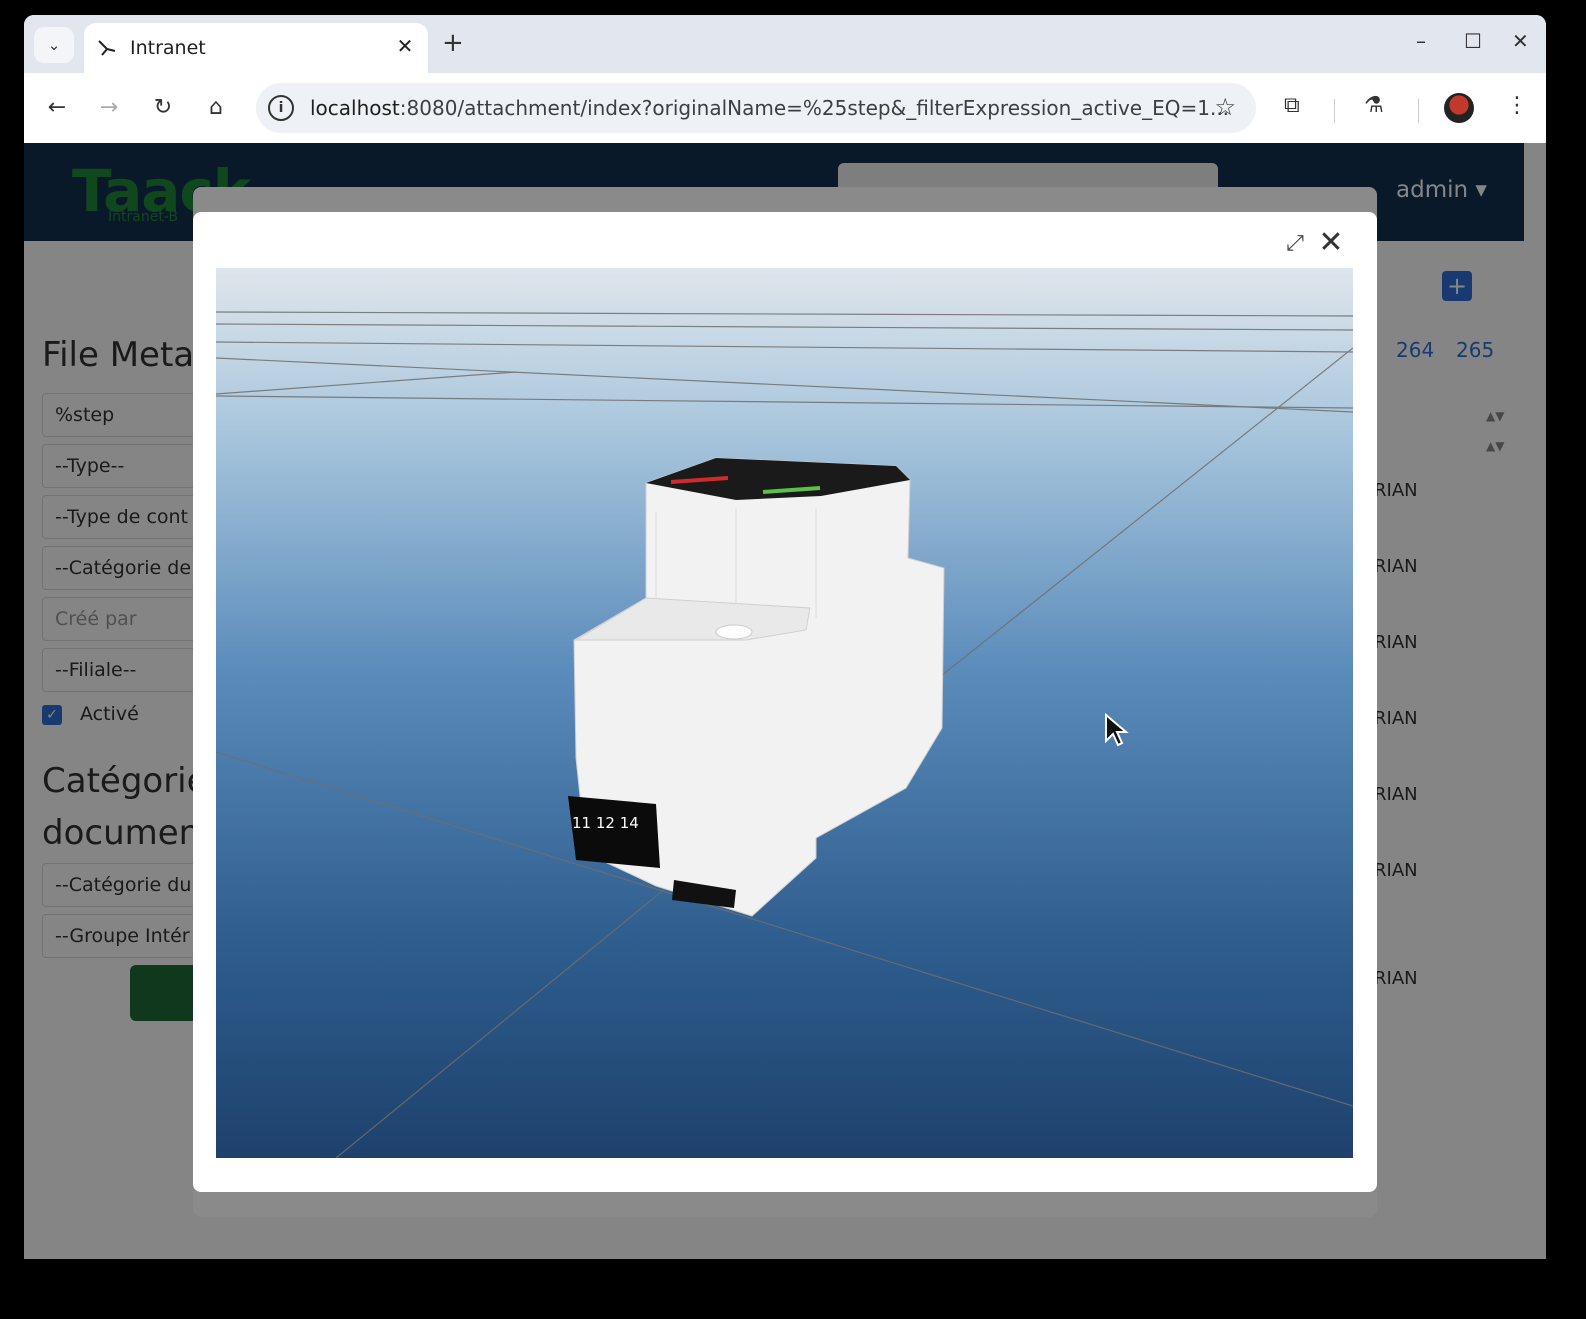  Describe the element at coordinates (1295, 244) in the screenshot. I see `expand-icon: ⤢` at that location.